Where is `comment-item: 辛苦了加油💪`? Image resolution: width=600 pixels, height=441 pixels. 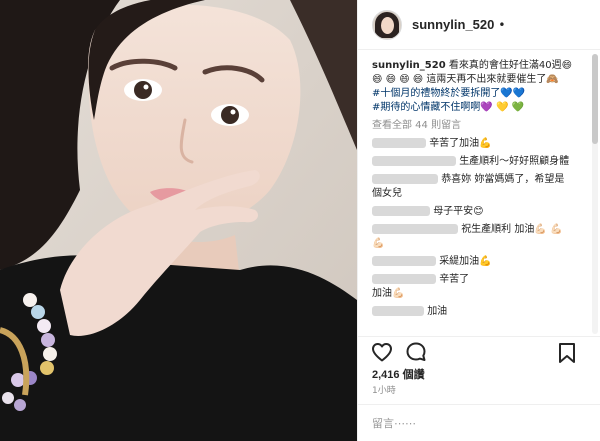
comment-item: 辛苦了加油💪 is located at coordinates (478, 144).